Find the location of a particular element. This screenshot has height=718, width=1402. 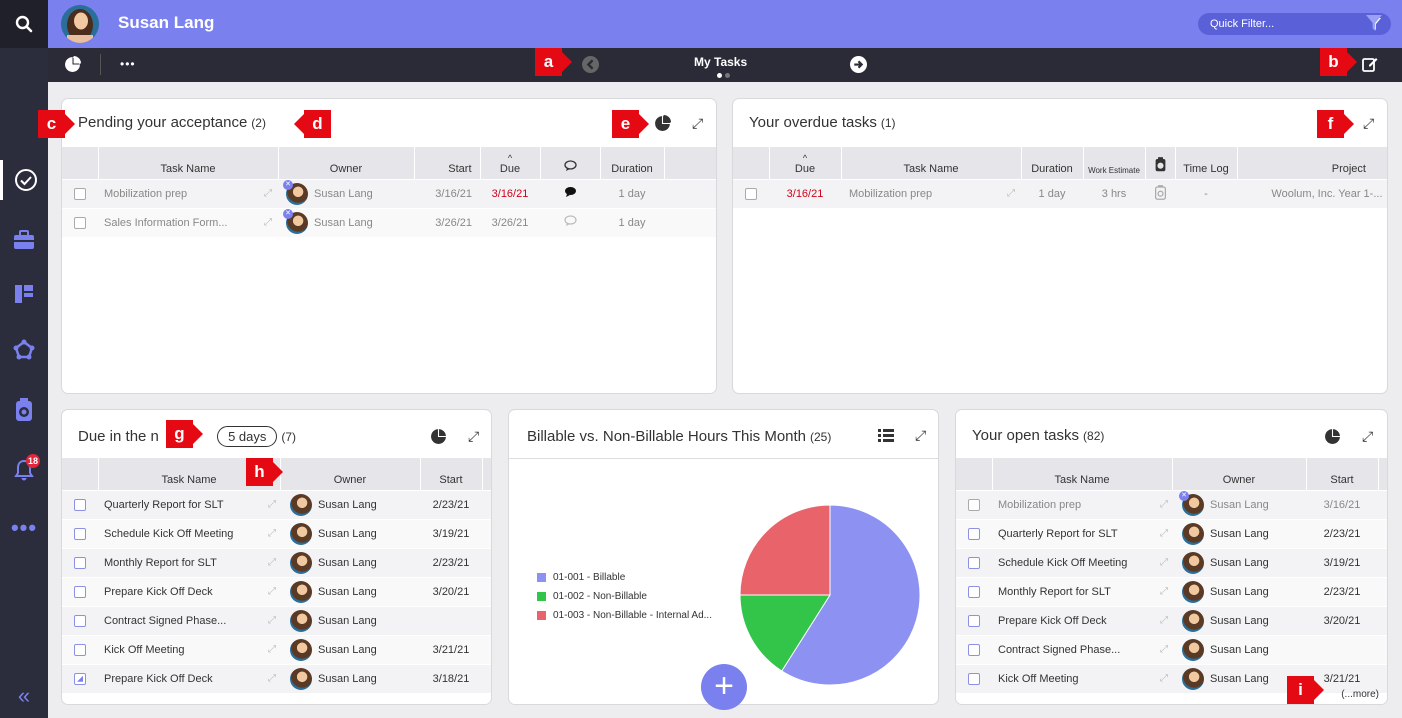

nav-notifications: 18 is located at coordinates (24, 470).